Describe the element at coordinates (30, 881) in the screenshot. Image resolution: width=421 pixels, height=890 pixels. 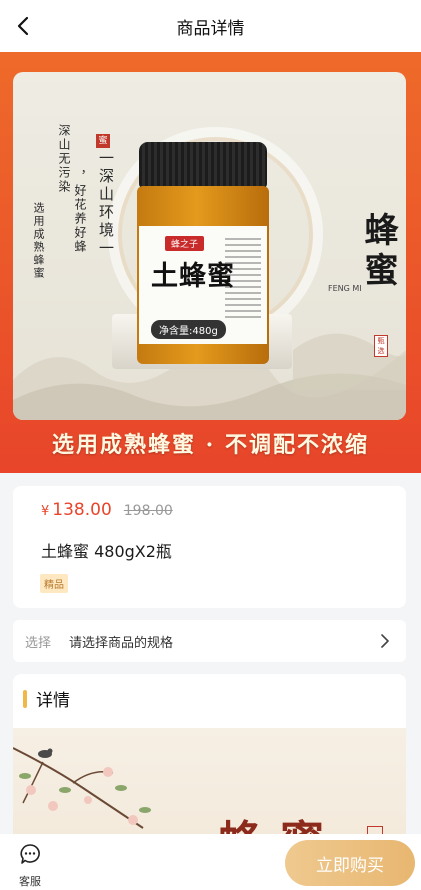
I see `customer-service-label: 客服` at that location.